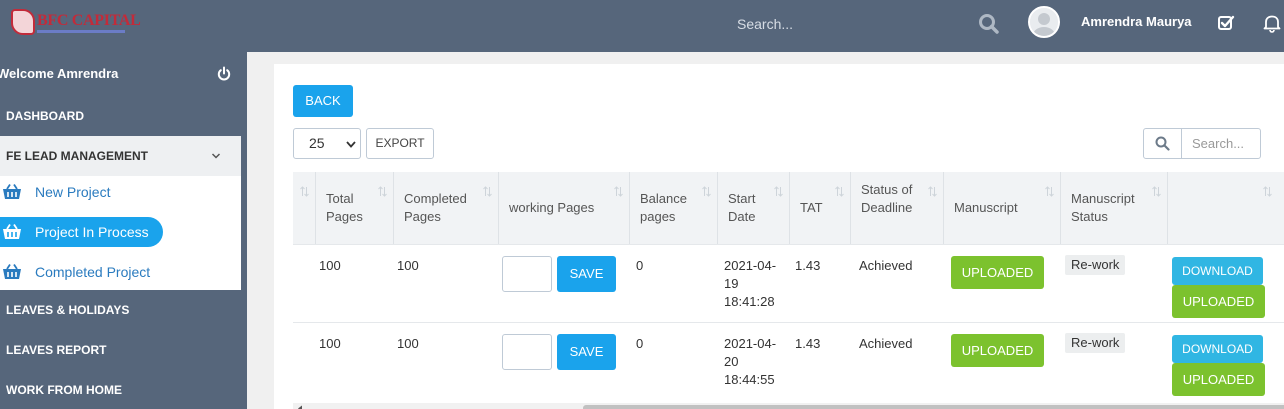 This screenshot has width=1284, height=409. Describe the element at coordinates (300, 407) in the screenshot. I see `scroll-left-arrow-icon` at that location.